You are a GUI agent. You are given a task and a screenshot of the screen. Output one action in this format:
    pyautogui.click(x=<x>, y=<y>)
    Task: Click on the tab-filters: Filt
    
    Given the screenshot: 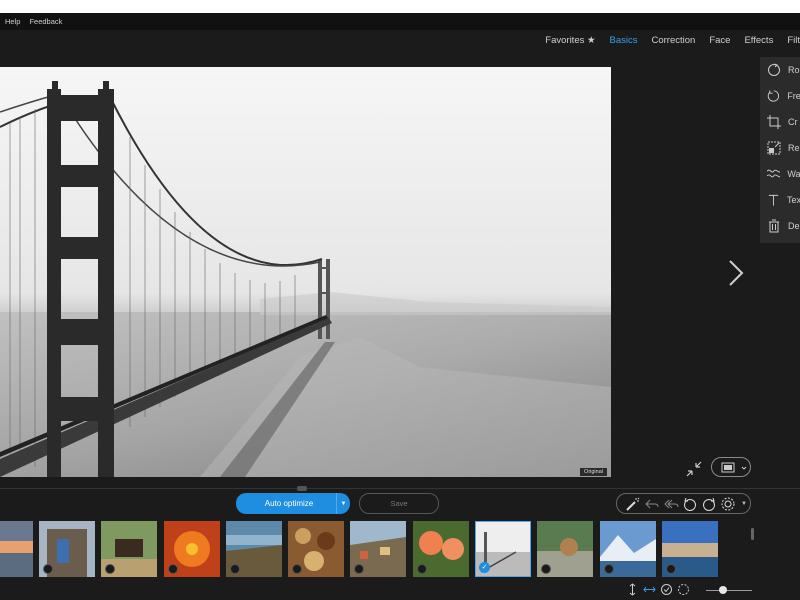 What is the action you would take?
    pyautogui.click(x=793, y=43)
    